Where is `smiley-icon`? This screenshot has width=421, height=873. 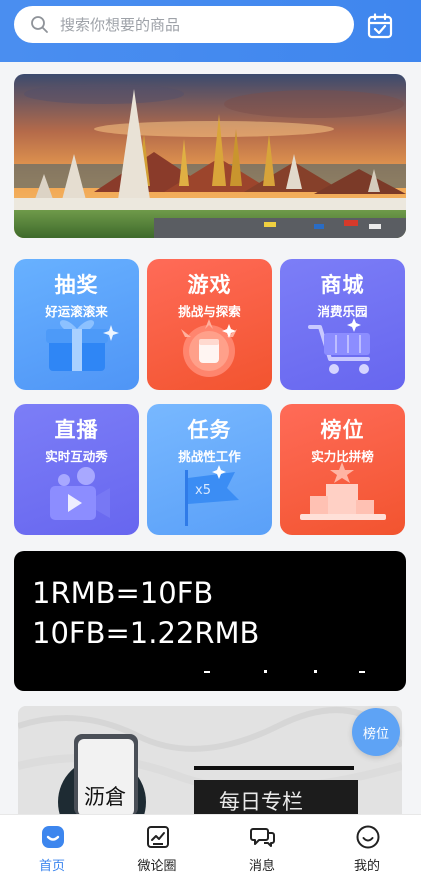
smiley-icon is located at coordinates (368, 837).